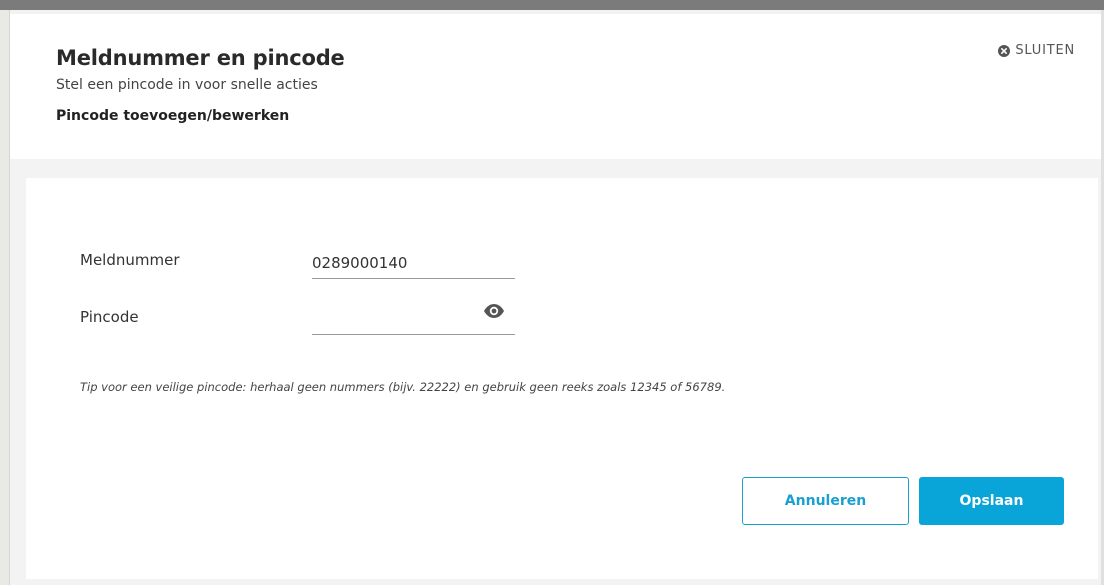 This screenshot has width=1104, height=585. What do you see at coordinates (200, 58) in the screenshot?
I see `modal-title: Meldnummer en pincode` at bounding box center [200, 58].